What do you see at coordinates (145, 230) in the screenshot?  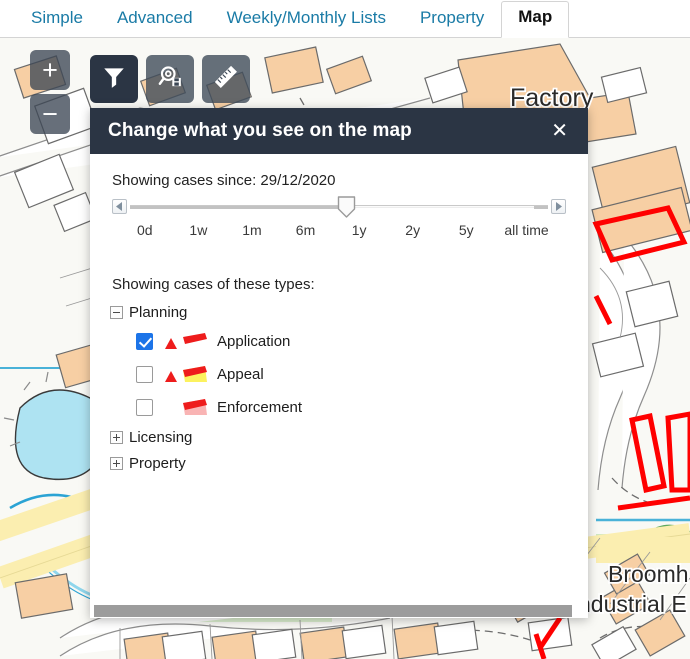 I see `slider-tick: 0d` at bounding box center [145, 230].